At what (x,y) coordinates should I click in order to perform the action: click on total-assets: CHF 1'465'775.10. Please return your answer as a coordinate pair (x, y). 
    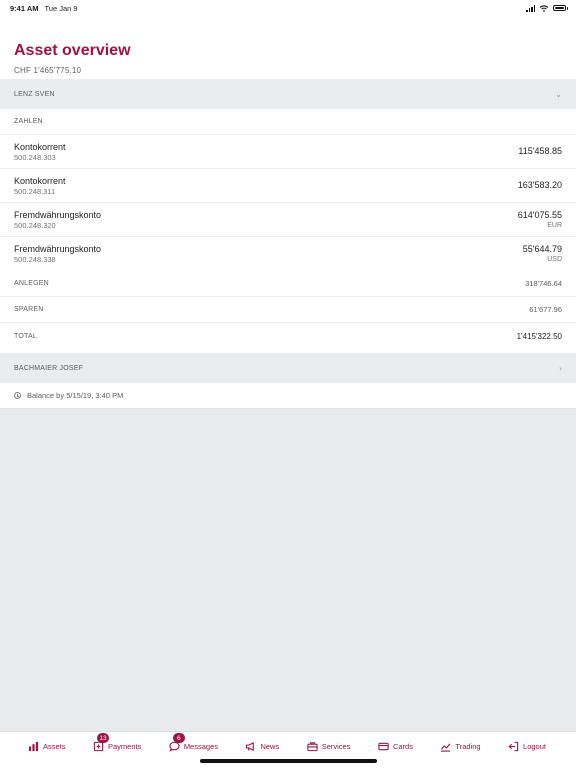
    Looking at the image, I should click on (48, 70).